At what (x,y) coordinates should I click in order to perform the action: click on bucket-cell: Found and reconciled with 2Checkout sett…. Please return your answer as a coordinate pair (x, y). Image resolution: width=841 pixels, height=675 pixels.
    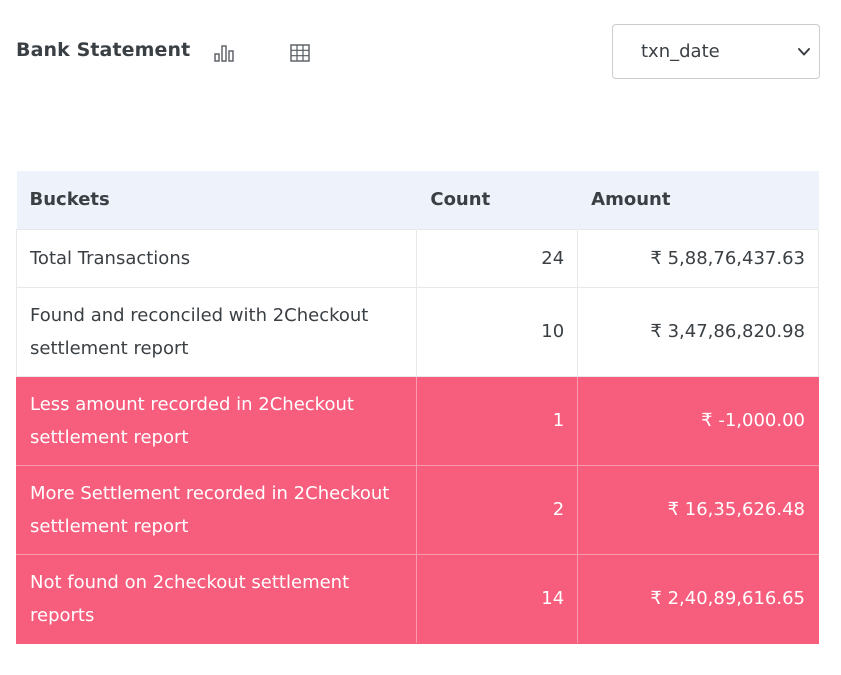
    Looking at the image, I should click on (216, 331).